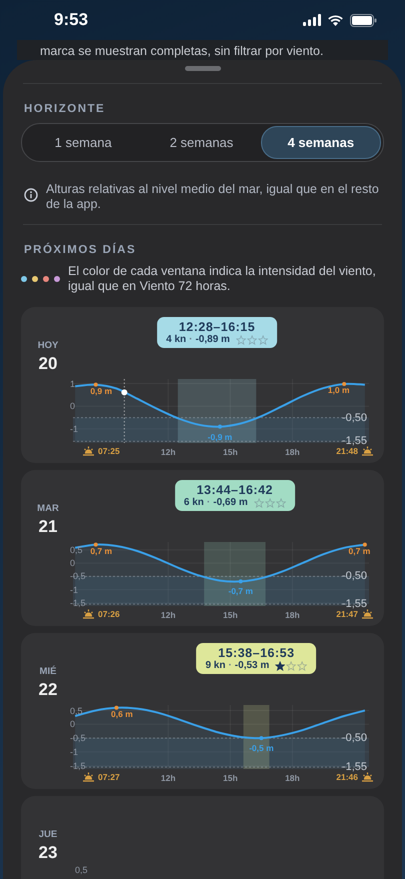 Image resolution: width=405 pixels, height=879 pixels. What do you see at coordinates (48, 690) in the screenshot?
I see `day-number: 22` at bounding box center [48, 690].